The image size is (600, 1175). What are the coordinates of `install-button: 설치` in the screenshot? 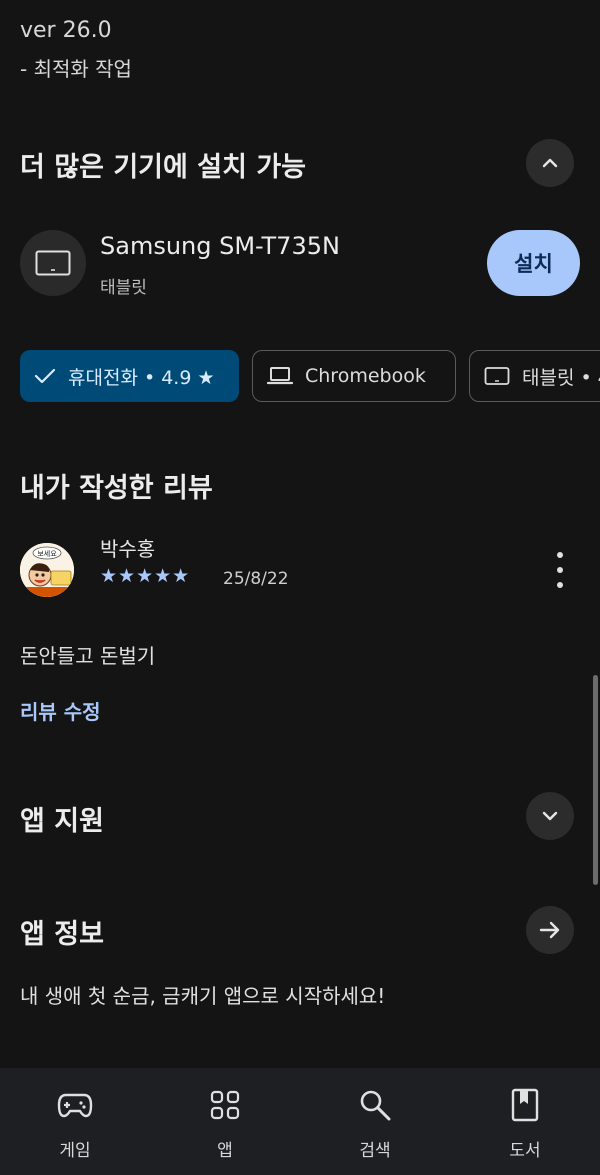 It's located at (533, 263).